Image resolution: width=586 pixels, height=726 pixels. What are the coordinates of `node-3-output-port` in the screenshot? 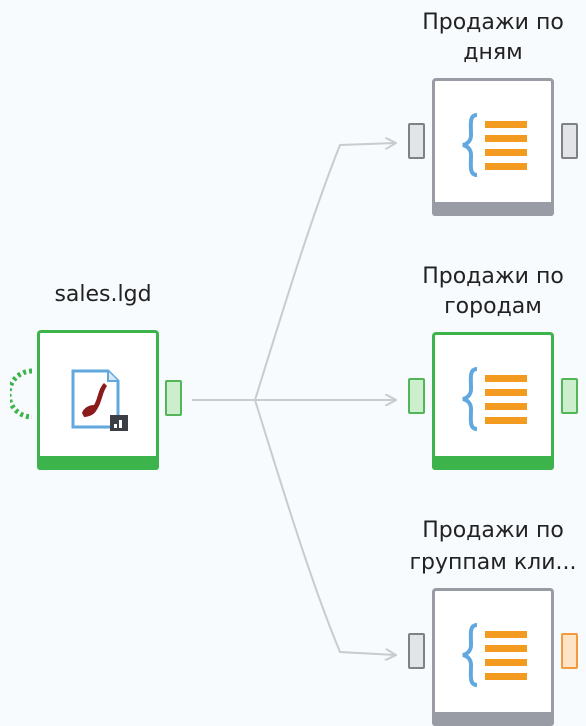 It's located at (569, 651).